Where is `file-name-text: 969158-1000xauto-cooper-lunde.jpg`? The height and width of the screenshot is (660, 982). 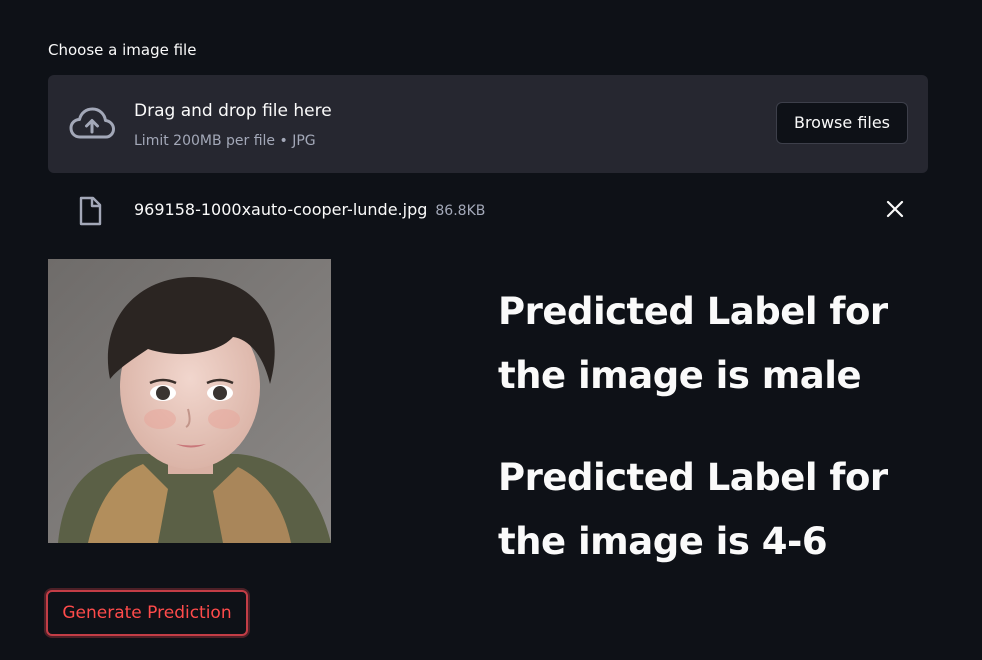
file-name-text: 969158-1000xauto-cooper-lunde.jpg is located at coordinates (281, 209).